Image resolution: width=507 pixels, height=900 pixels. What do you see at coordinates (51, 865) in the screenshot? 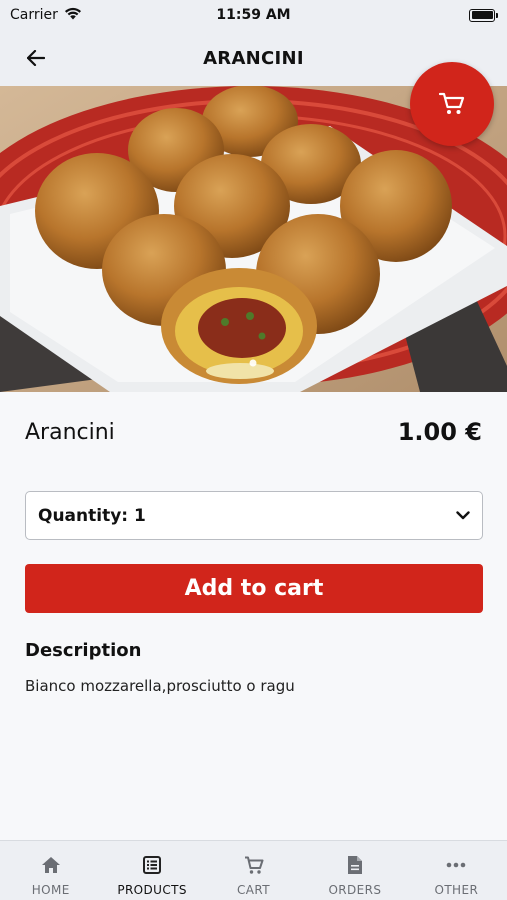
I see `home-icon` at bounding box center [51, 865].